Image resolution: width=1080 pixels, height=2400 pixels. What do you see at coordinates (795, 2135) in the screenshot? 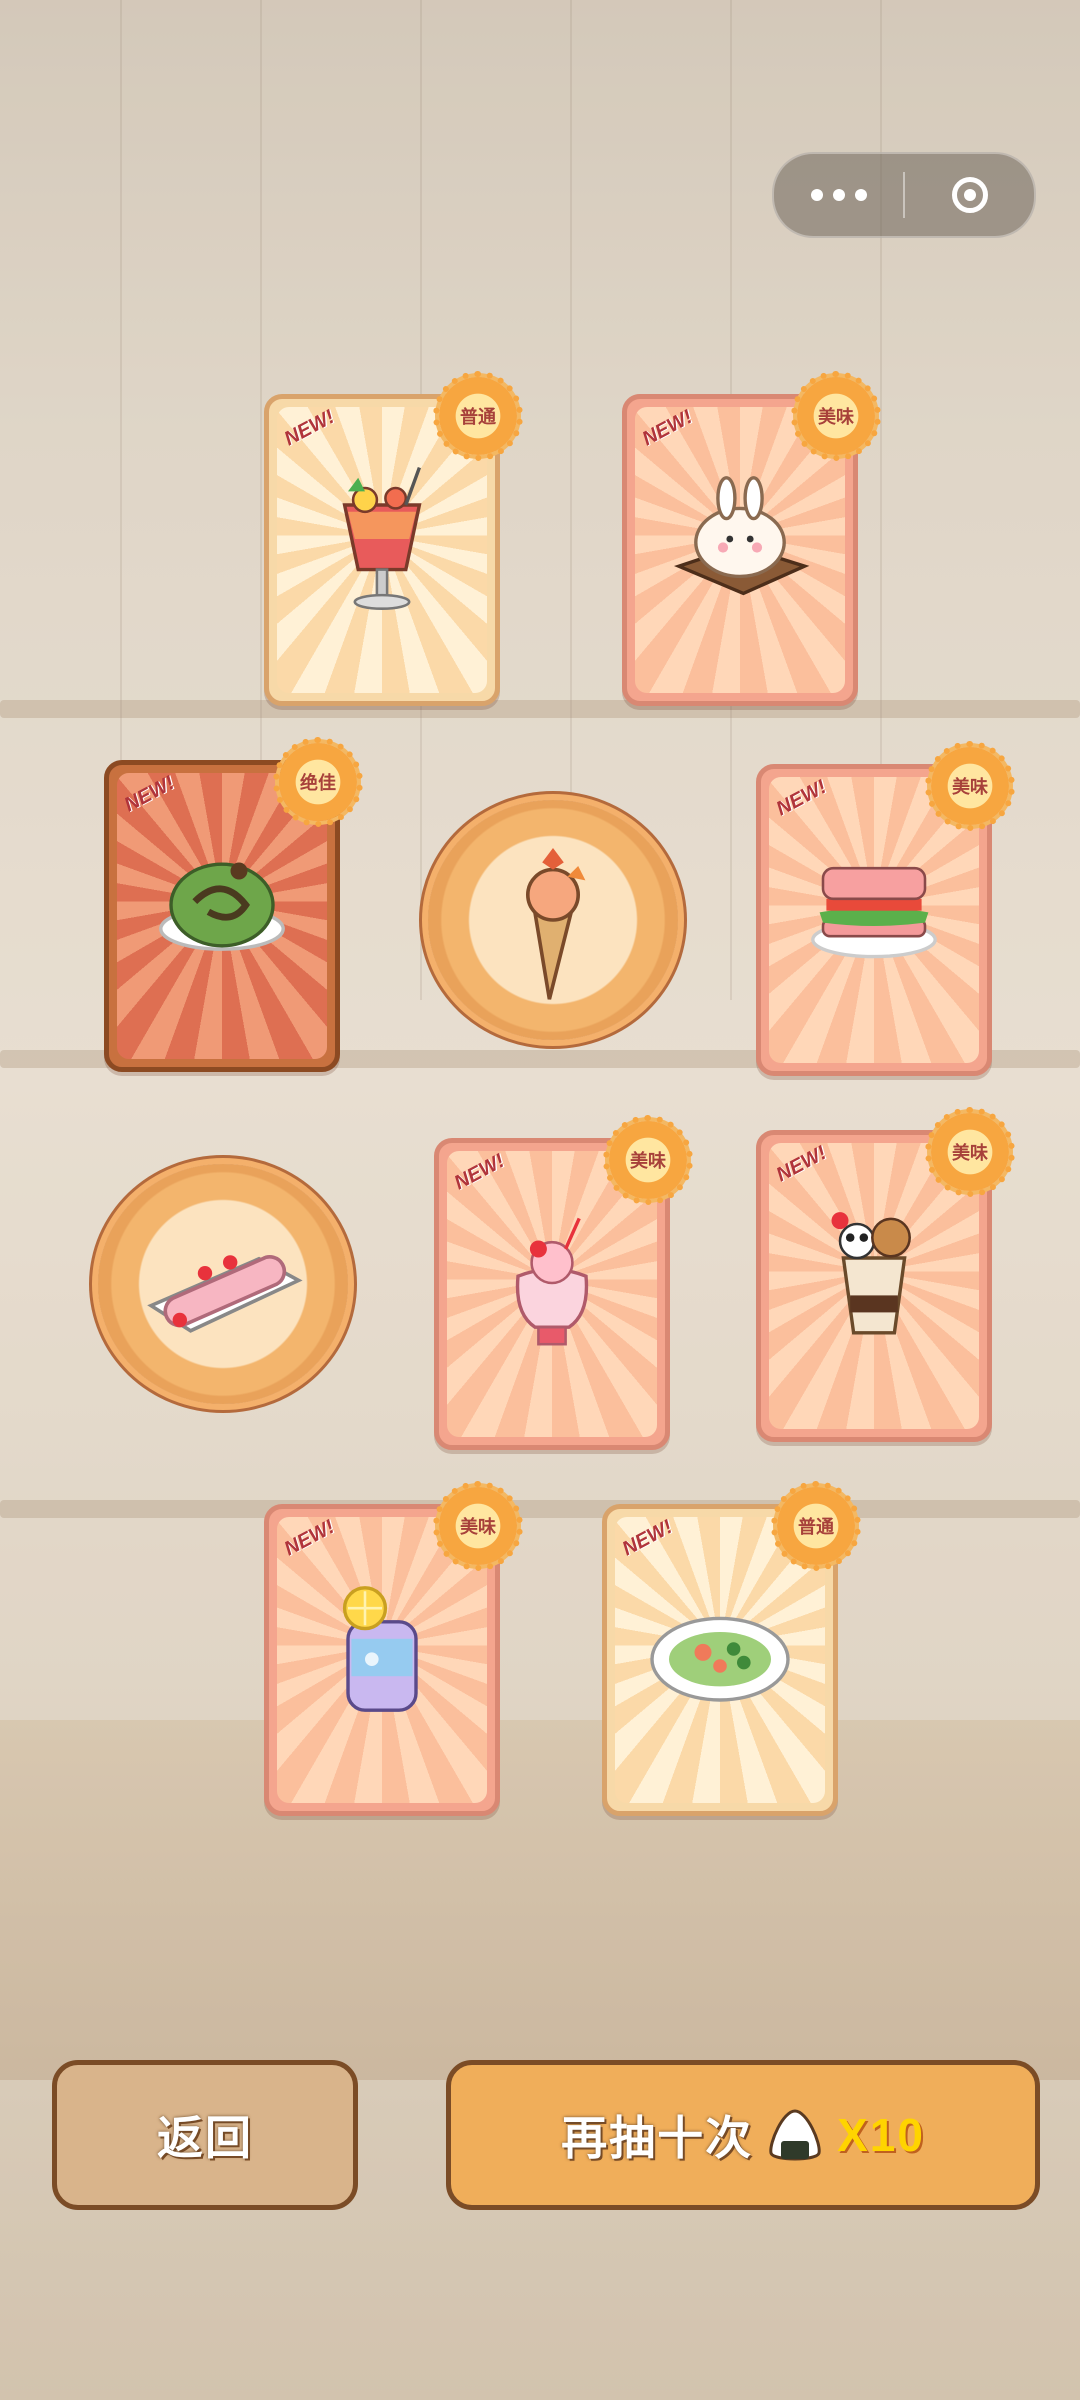
I see `rice-ball-icon` at bounding box center [795, 2135].